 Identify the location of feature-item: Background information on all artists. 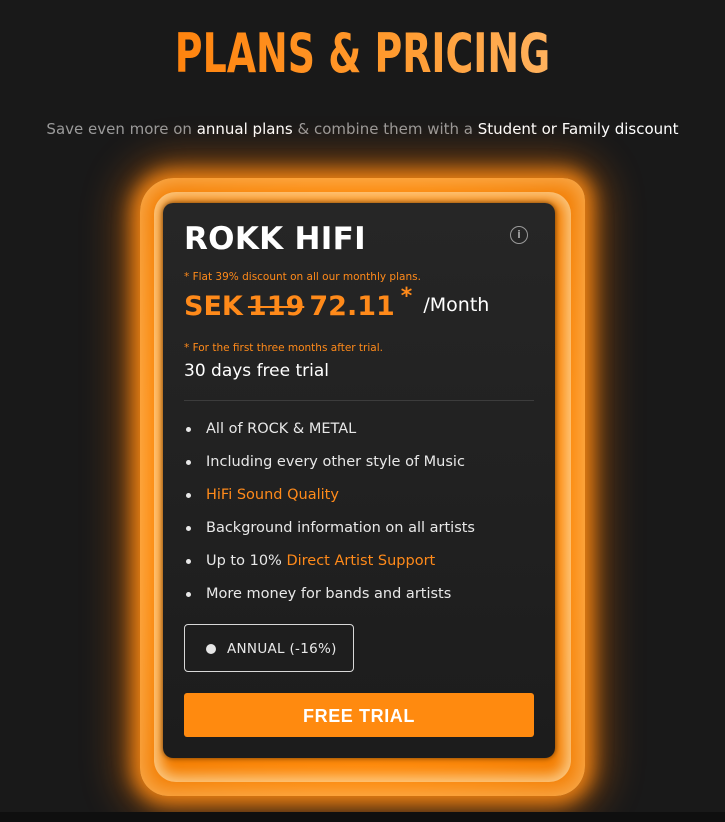
(329, 534).